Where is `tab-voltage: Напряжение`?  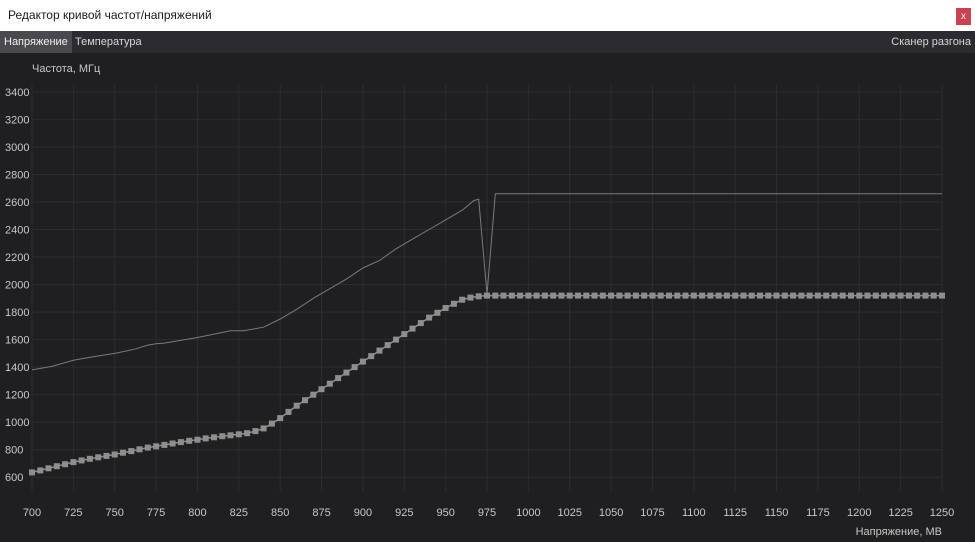
tab-voltage: Напряжение is located at coordinates (36, 42).